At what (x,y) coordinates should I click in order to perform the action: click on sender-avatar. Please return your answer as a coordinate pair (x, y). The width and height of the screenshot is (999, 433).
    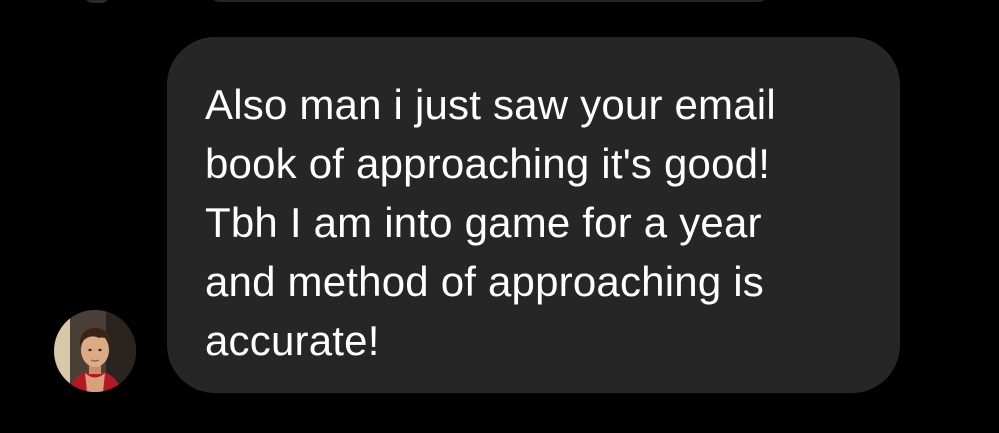
    Looking at the image, I should click on (95, 351).